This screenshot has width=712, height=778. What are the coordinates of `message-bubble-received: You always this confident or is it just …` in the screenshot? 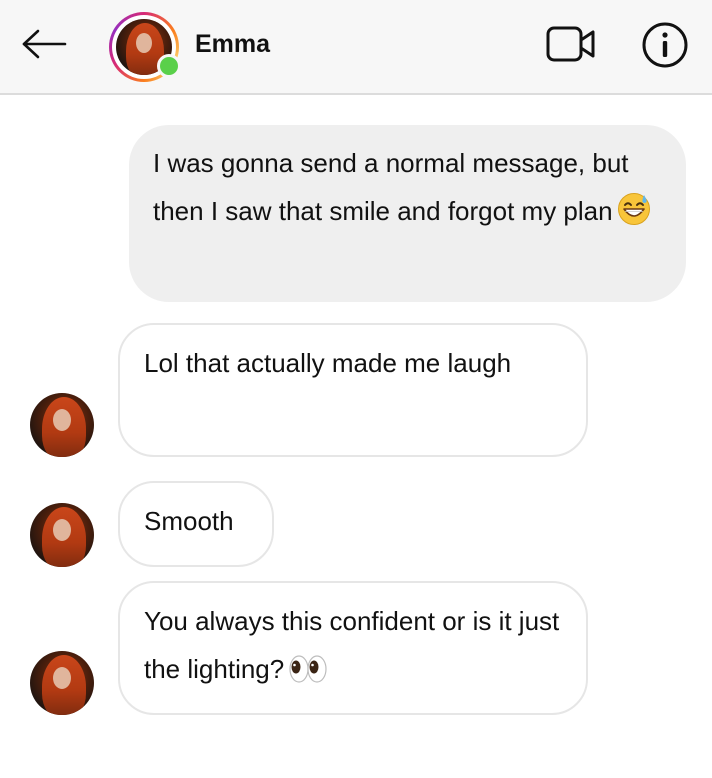 It's located at (353, 648).